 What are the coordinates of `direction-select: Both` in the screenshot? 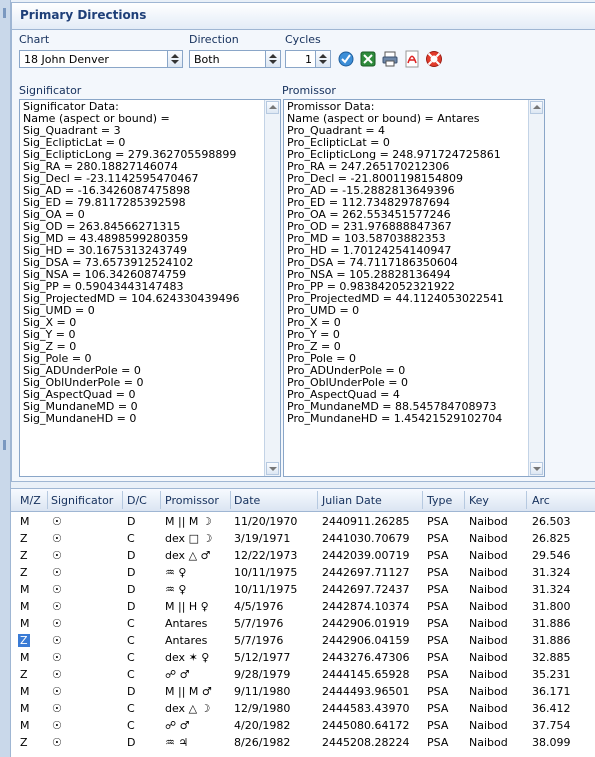 It's located at (235, 59).